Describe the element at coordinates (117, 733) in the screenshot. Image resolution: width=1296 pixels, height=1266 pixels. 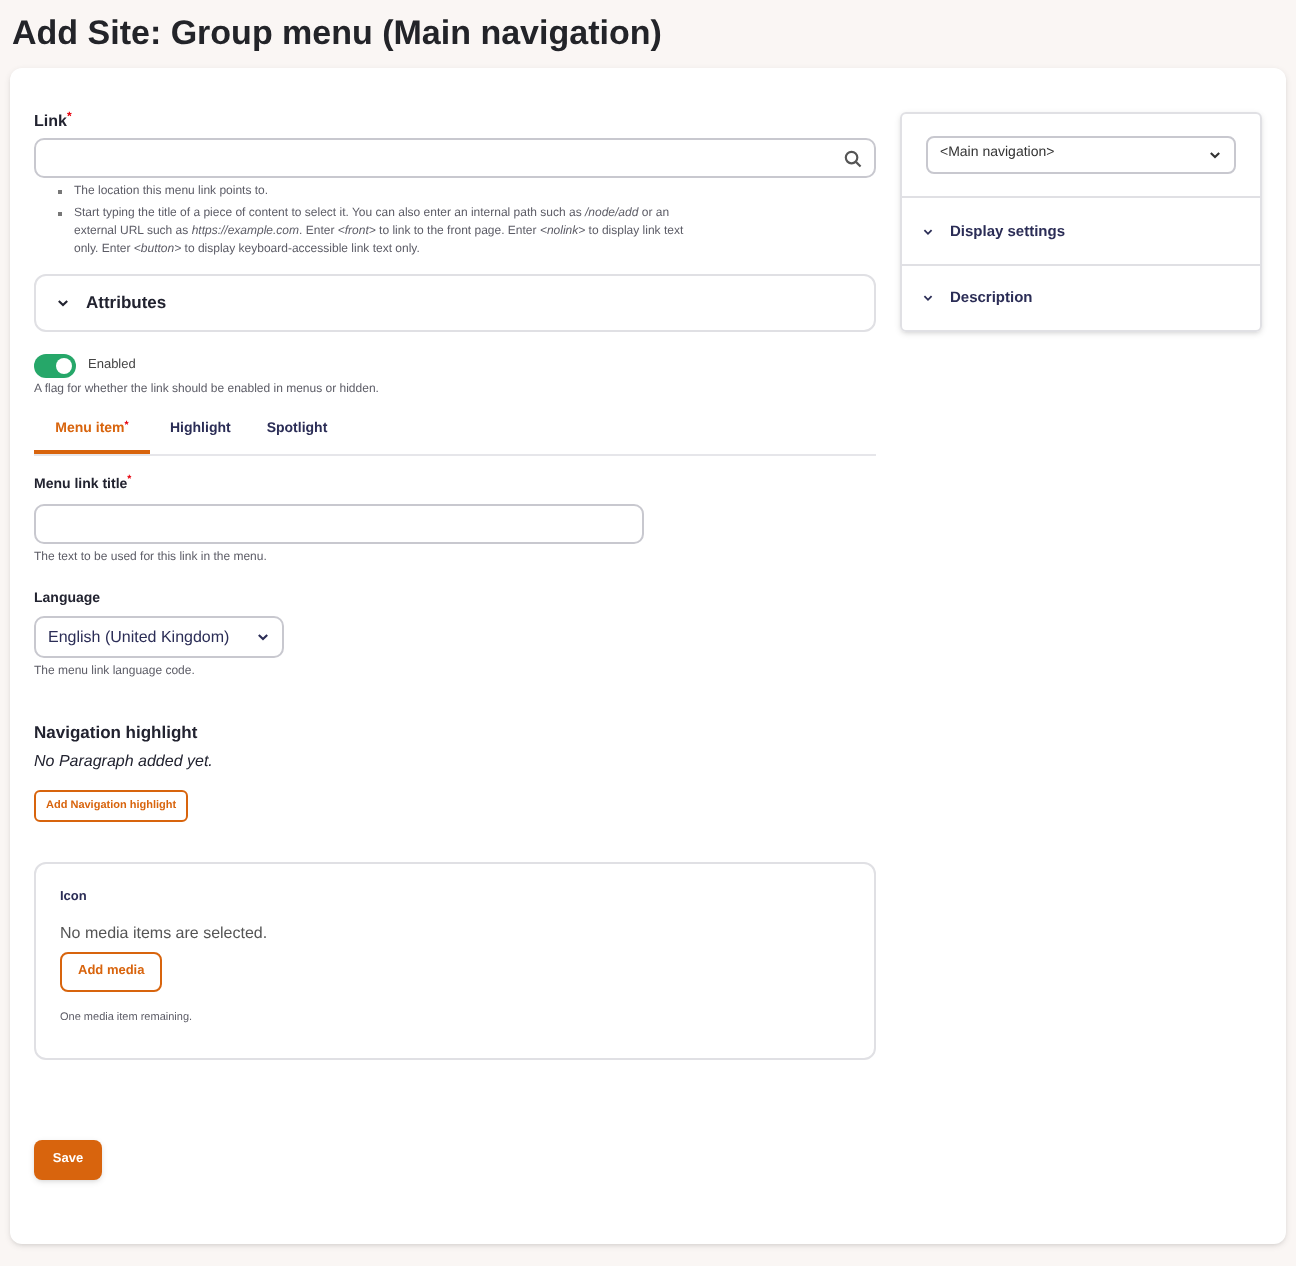
I see `section-heading: Navigation highlight` at that location.